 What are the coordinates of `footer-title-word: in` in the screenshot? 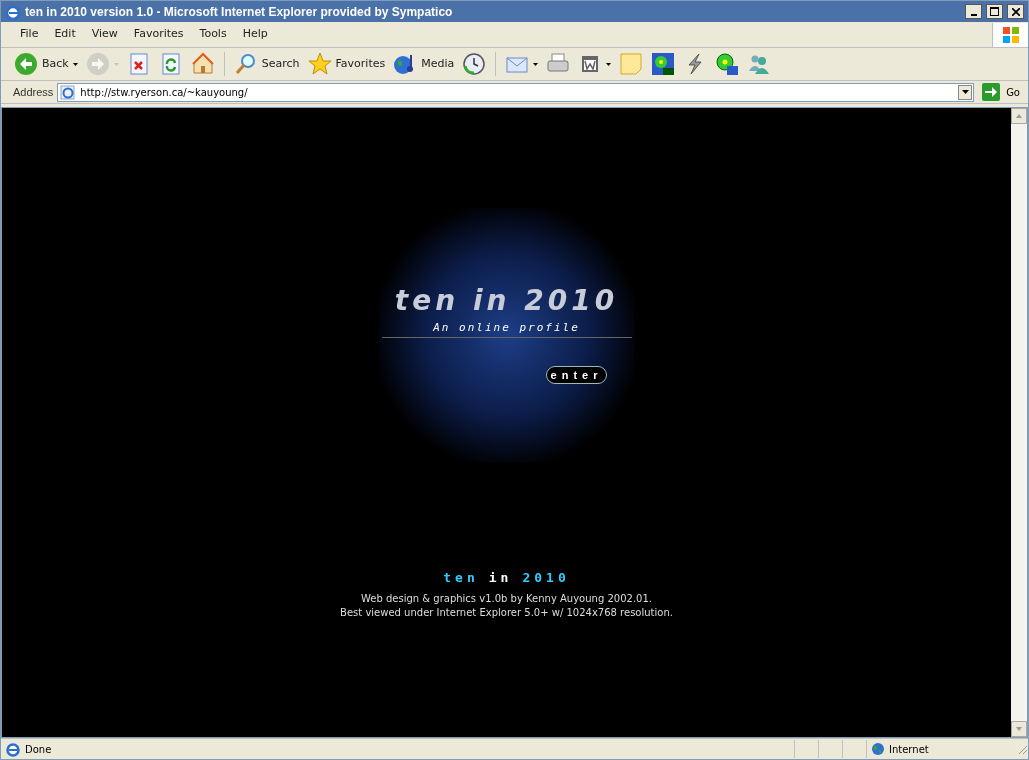 It's located at (500, 578).